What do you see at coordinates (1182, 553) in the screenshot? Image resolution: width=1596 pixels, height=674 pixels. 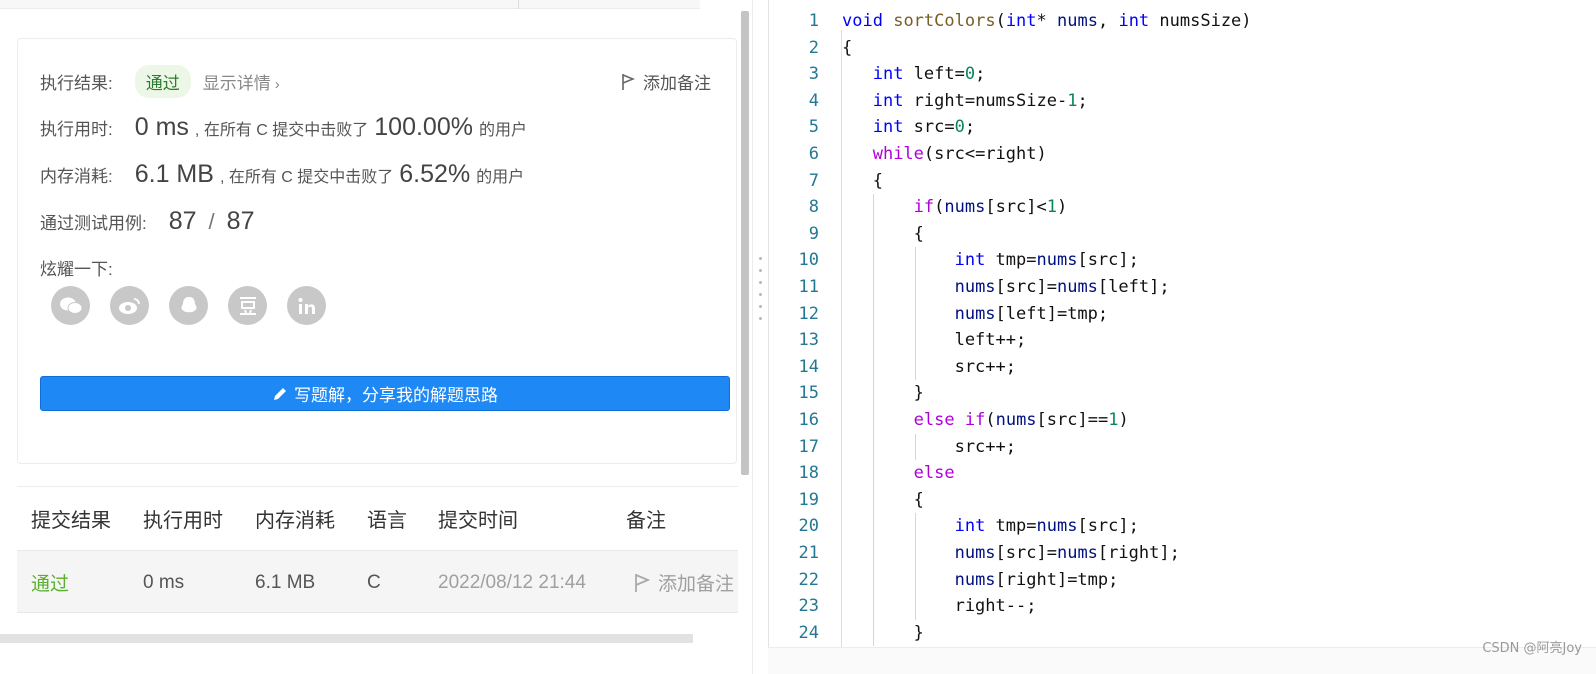 I see `code-line: 21 nums[src]=nums[right];` at bounding box center [1182, 553].